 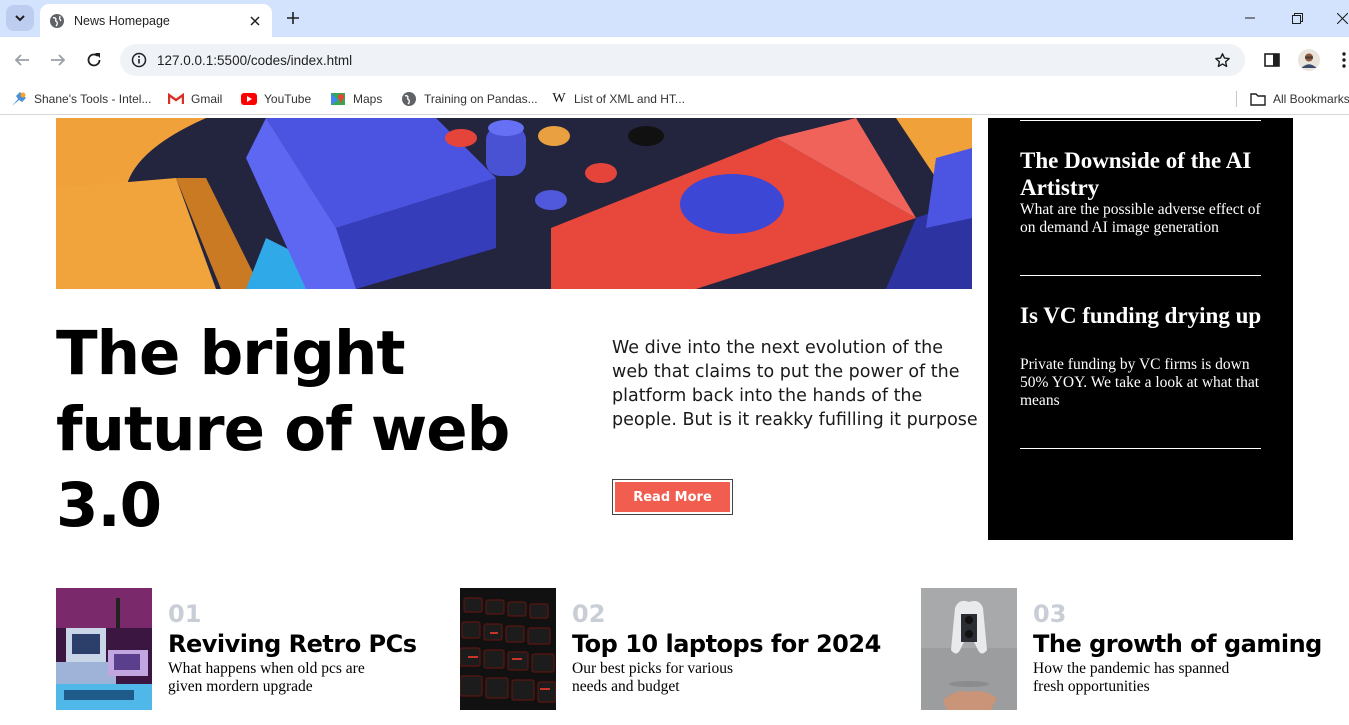 I want to click on card-number: 01, so click(x=185, y=614).